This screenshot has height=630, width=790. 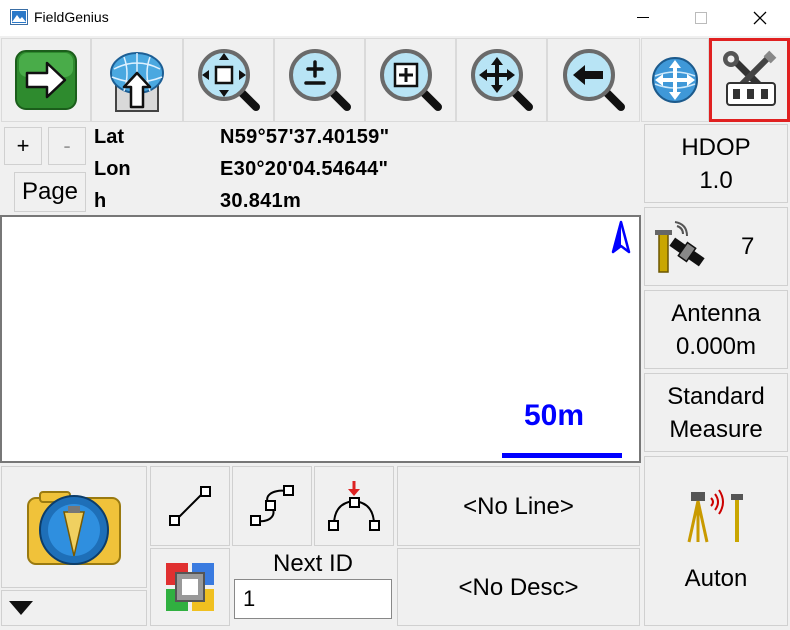 I want to click on zoom-back-icon, so click(x=593, y=80).